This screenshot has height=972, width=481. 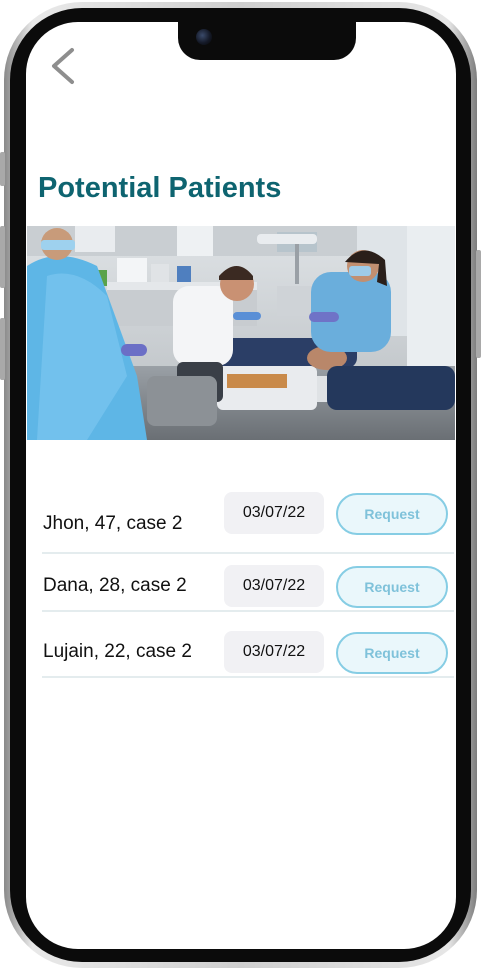 I want to click on volume-up-button, so click(x=2, y=257).